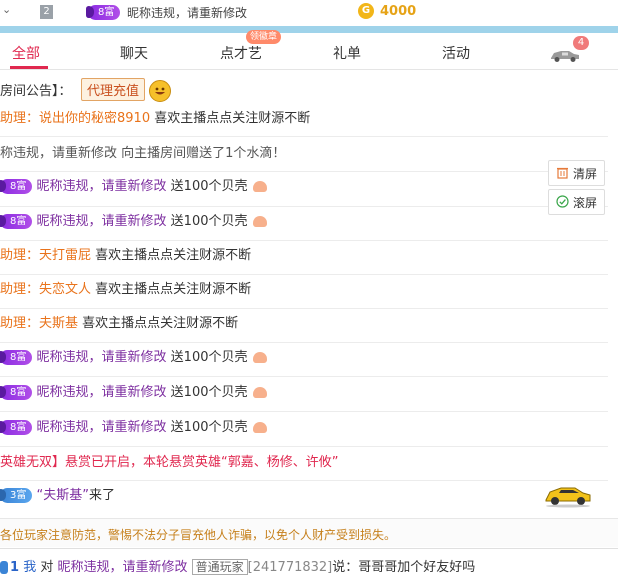  Describe the element at coordinates (309, 13) in the screenshot. I see `top-user-bar: ⌄ 2 8富 昵称违规，请重新修改 G 4000` at that location.